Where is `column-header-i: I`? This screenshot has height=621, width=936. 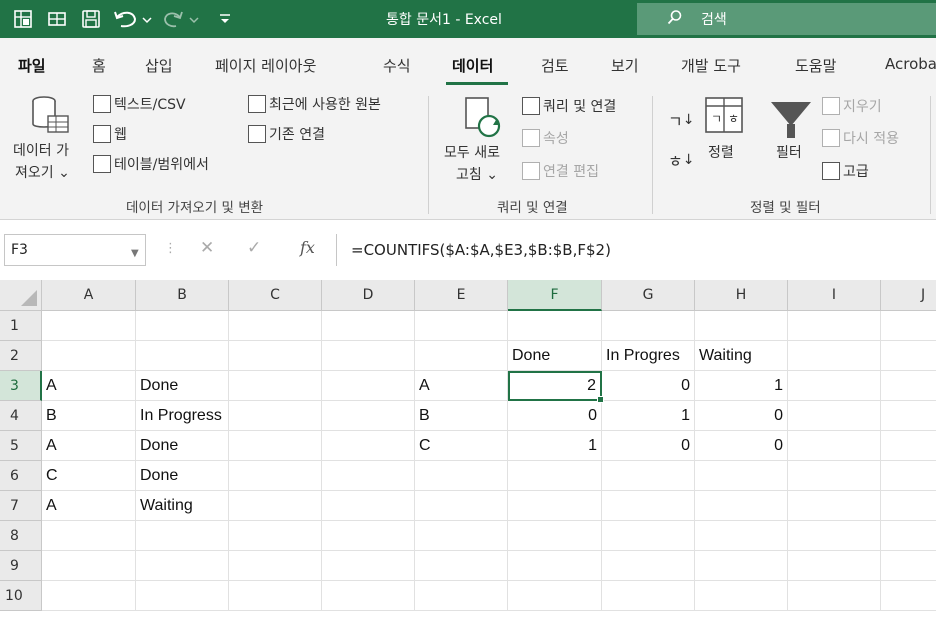
column-header-i: I is located at coordinates (834, 295).